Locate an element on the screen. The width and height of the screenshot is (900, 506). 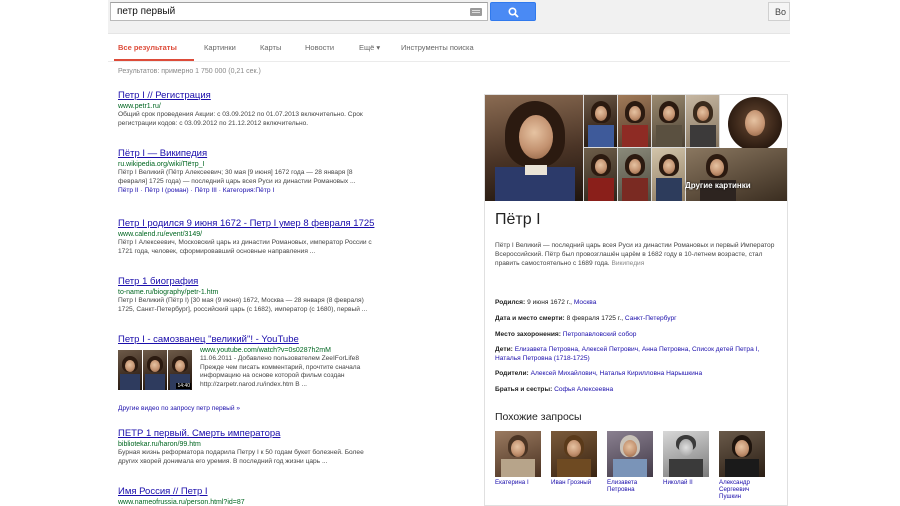
fact-born: Родился: 9 июня 1672 г., Москва is located at coordinates (637, 302).